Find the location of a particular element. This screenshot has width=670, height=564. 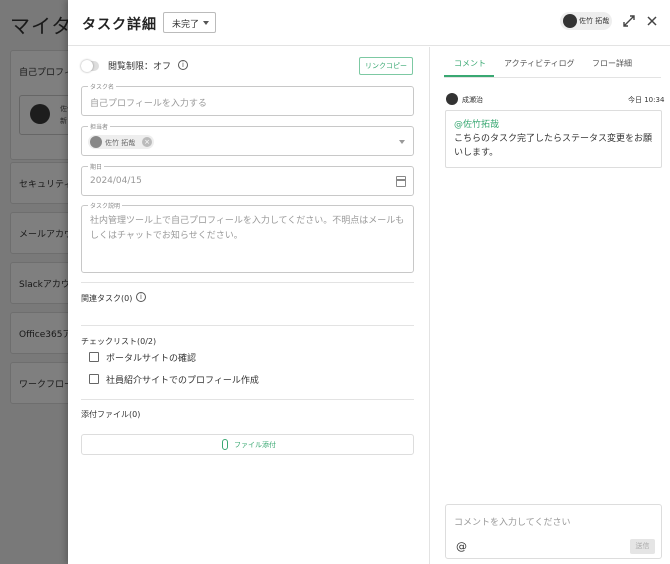

paperclip-icon is located at coordinates (225, 444).